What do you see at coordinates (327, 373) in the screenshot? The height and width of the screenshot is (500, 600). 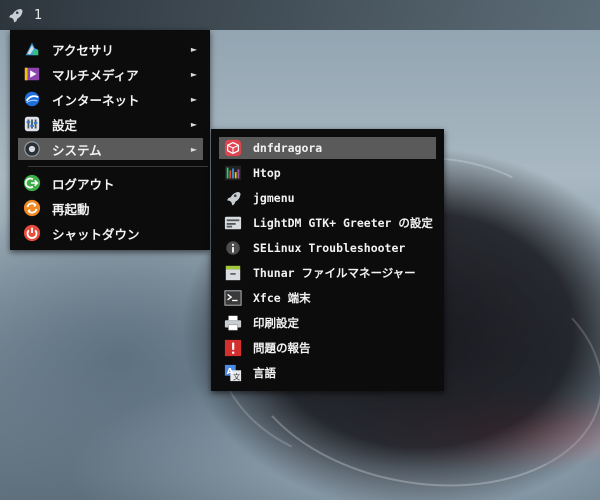 I see `submenu-item-language: A 文 言語` at bounding box center [327, 373].